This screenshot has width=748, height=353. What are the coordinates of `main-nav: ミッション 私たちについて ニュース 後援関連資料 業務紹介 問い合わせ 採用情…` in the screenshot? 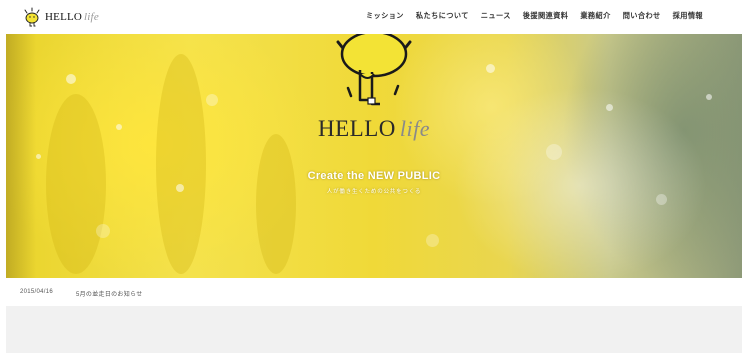 It's located at (534, 16).